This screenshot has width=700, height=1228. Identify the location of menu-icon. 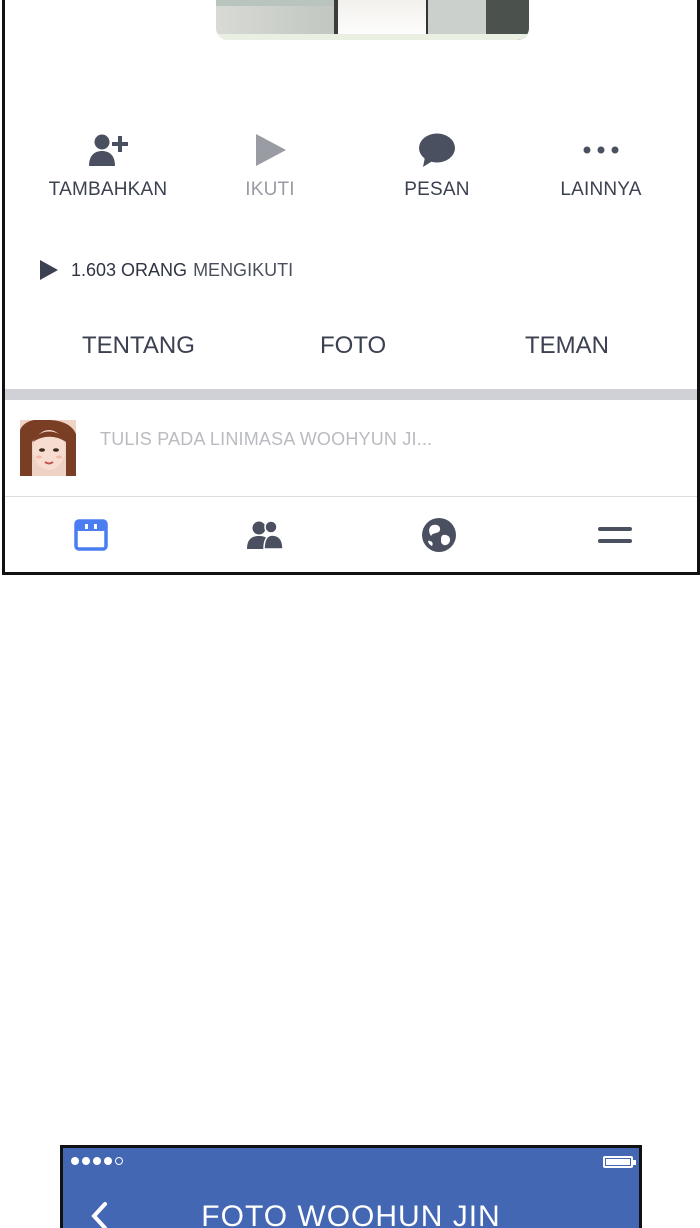
(615, 535).